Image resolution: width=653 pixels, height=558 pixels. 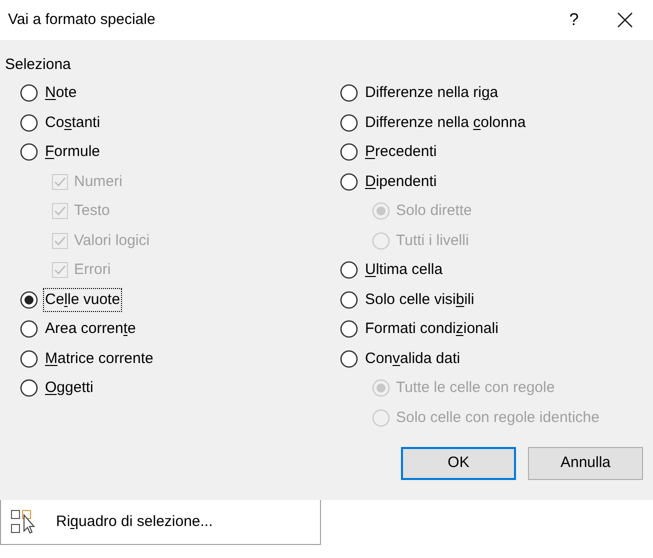 I want to click on option-label: Testo, so click(x=92, y=211).